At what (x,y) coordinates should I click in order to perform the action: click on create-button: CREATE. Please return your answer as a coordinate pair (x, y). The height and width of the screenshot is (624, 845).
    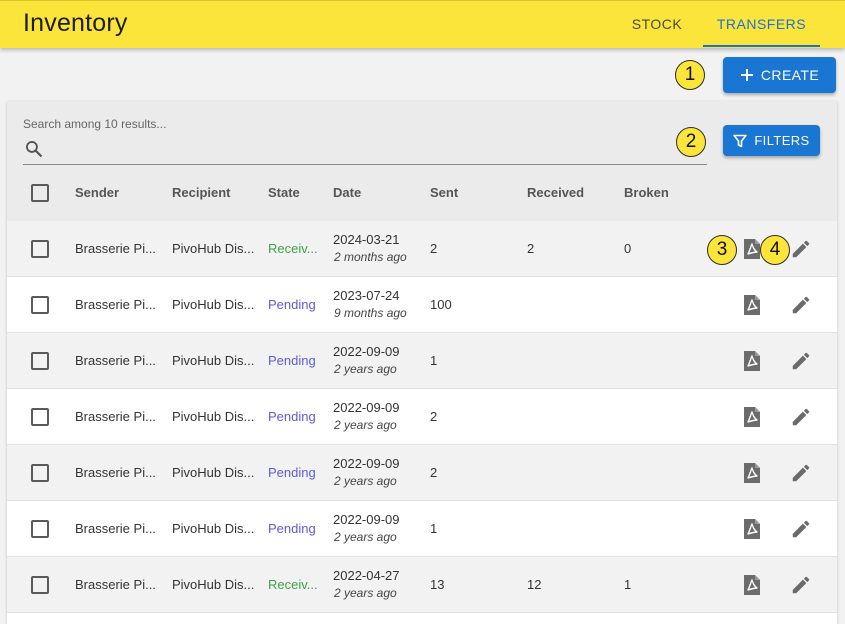
    Looking at the image, I should click on (779, 75).